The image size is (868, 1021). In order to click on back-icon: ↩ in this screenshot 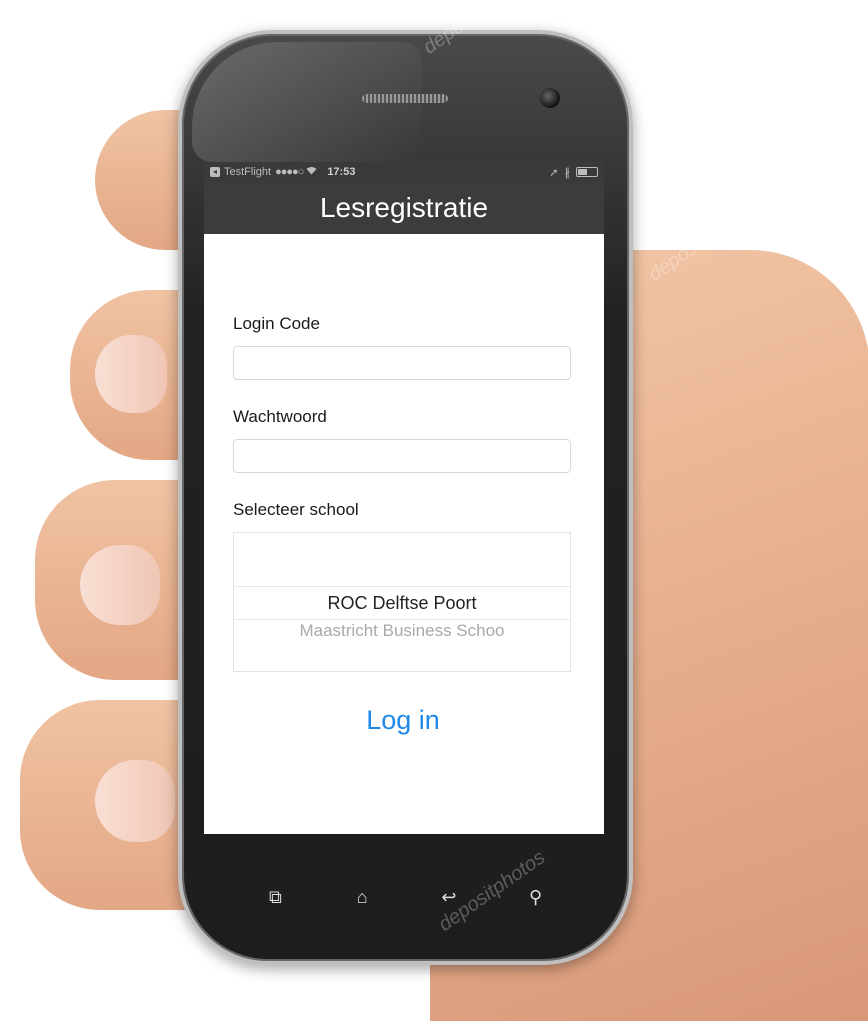, I will do `click(449, 897)`.